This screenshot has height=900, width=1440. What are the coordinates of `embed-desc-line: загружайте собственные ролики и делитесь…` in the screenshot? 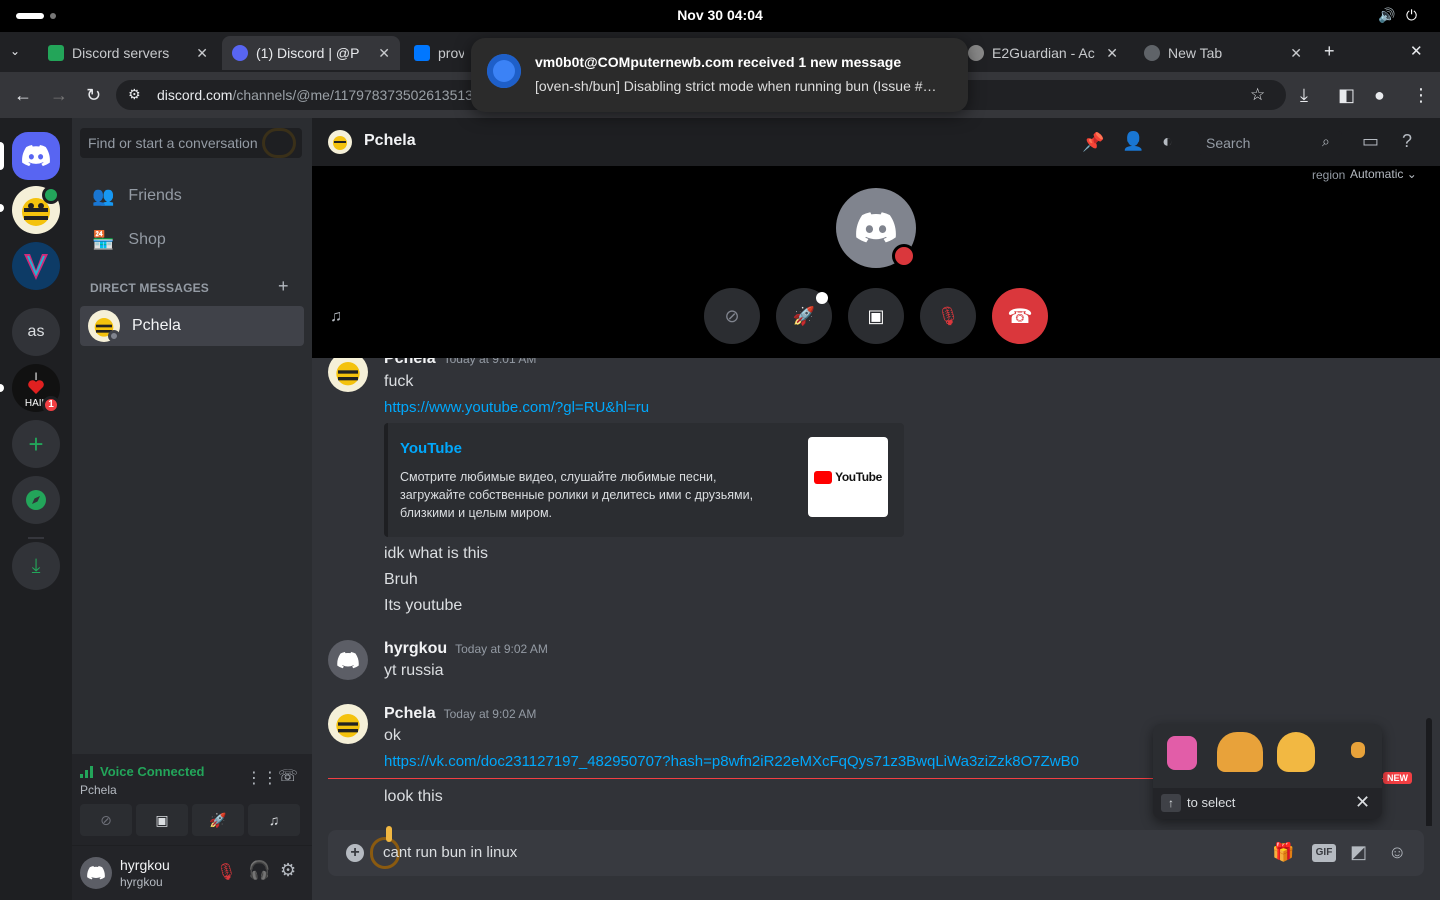 It's located at (577, 495).